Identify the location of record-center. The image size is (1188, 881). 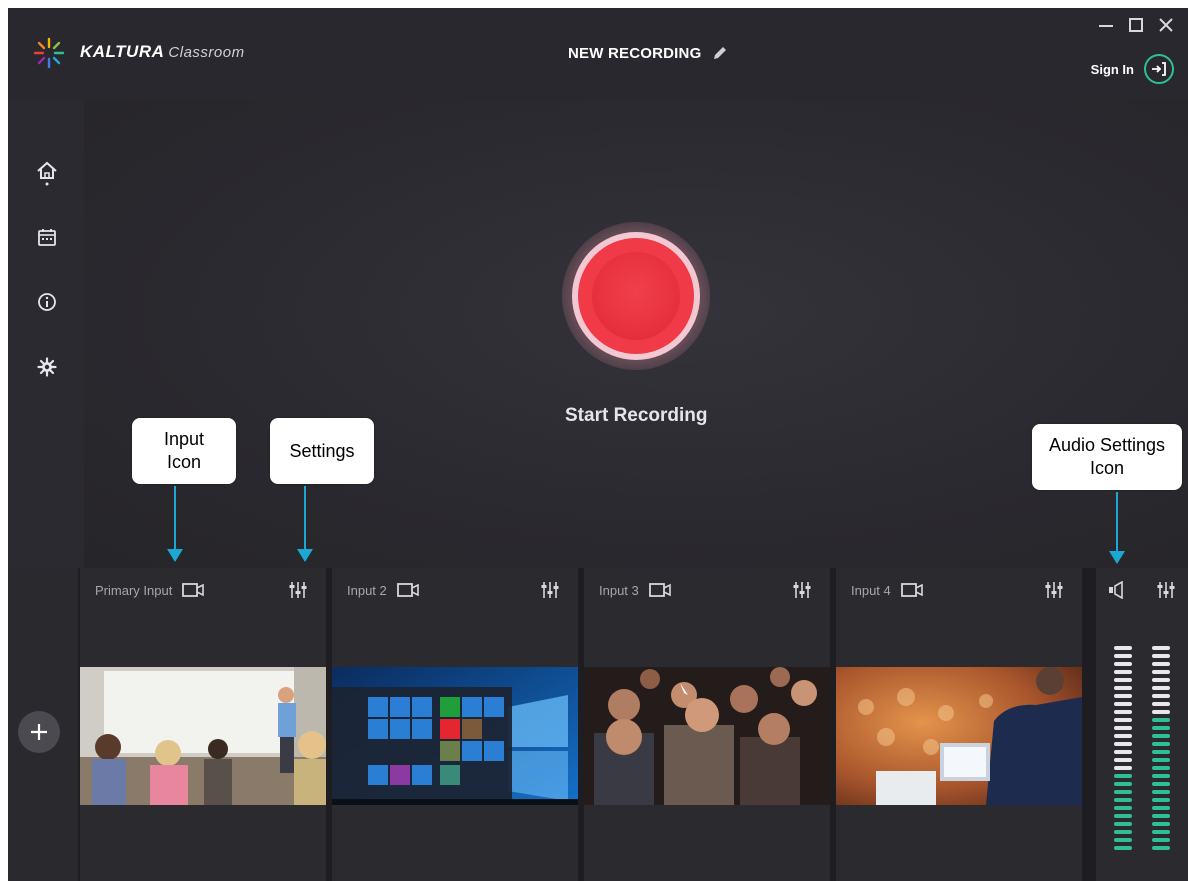
(636, 296).